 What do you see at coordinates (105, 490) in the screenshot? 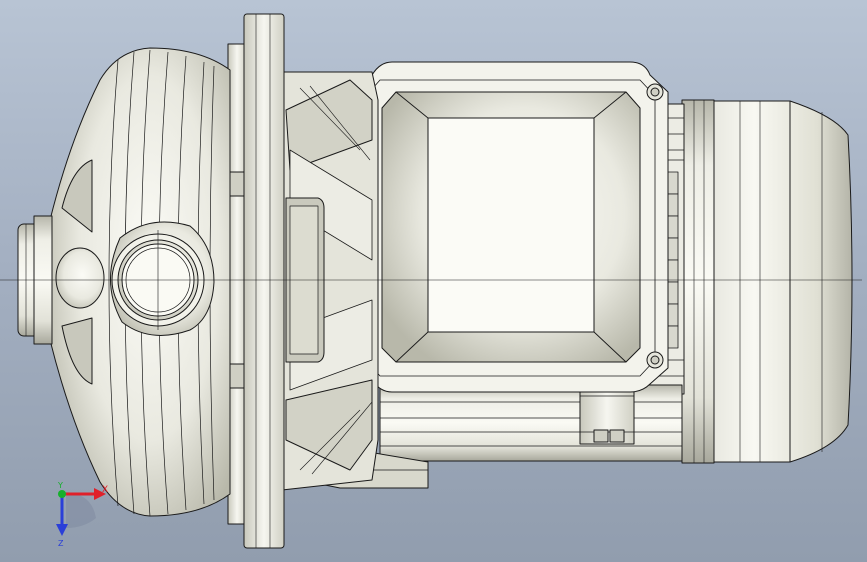
I see `x-axis-label: X` at bounding box center [105, 490].